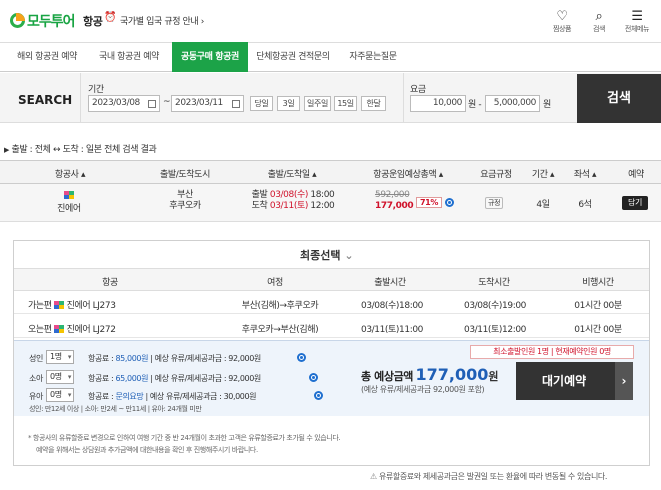 This screenshot has width=661, height=490. Describe the element at coordinates (36, 396) in the screenshot. I see `infant-label: 유아` at that location.